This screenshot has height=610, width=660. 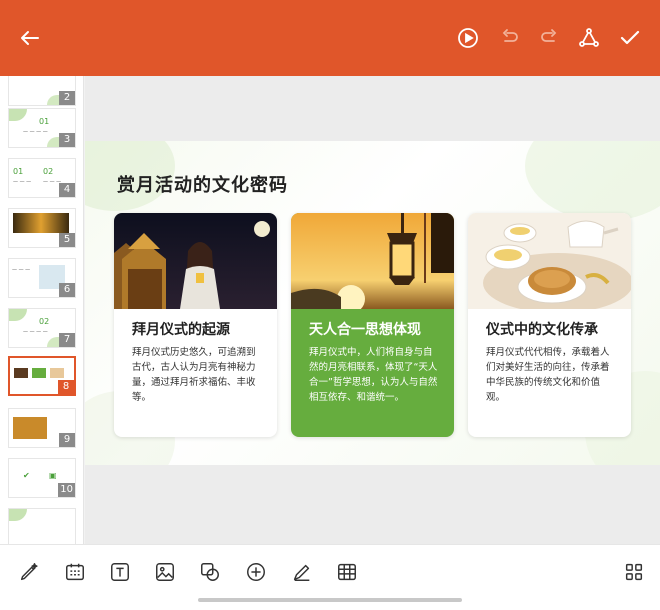 What do you see at coordinates (42, 91) in the screenshot?
I see `slide-thumbnail: 2` at bounding box center [42, 91].